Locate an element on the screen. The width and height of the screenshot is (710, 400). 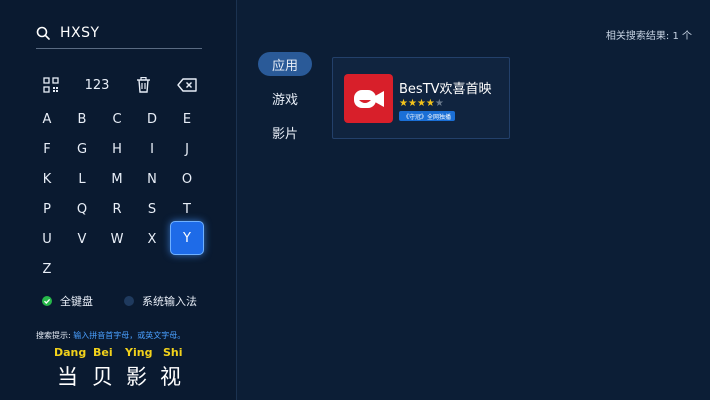
tab-movies: 影片 is located at coordinates (285, 132).